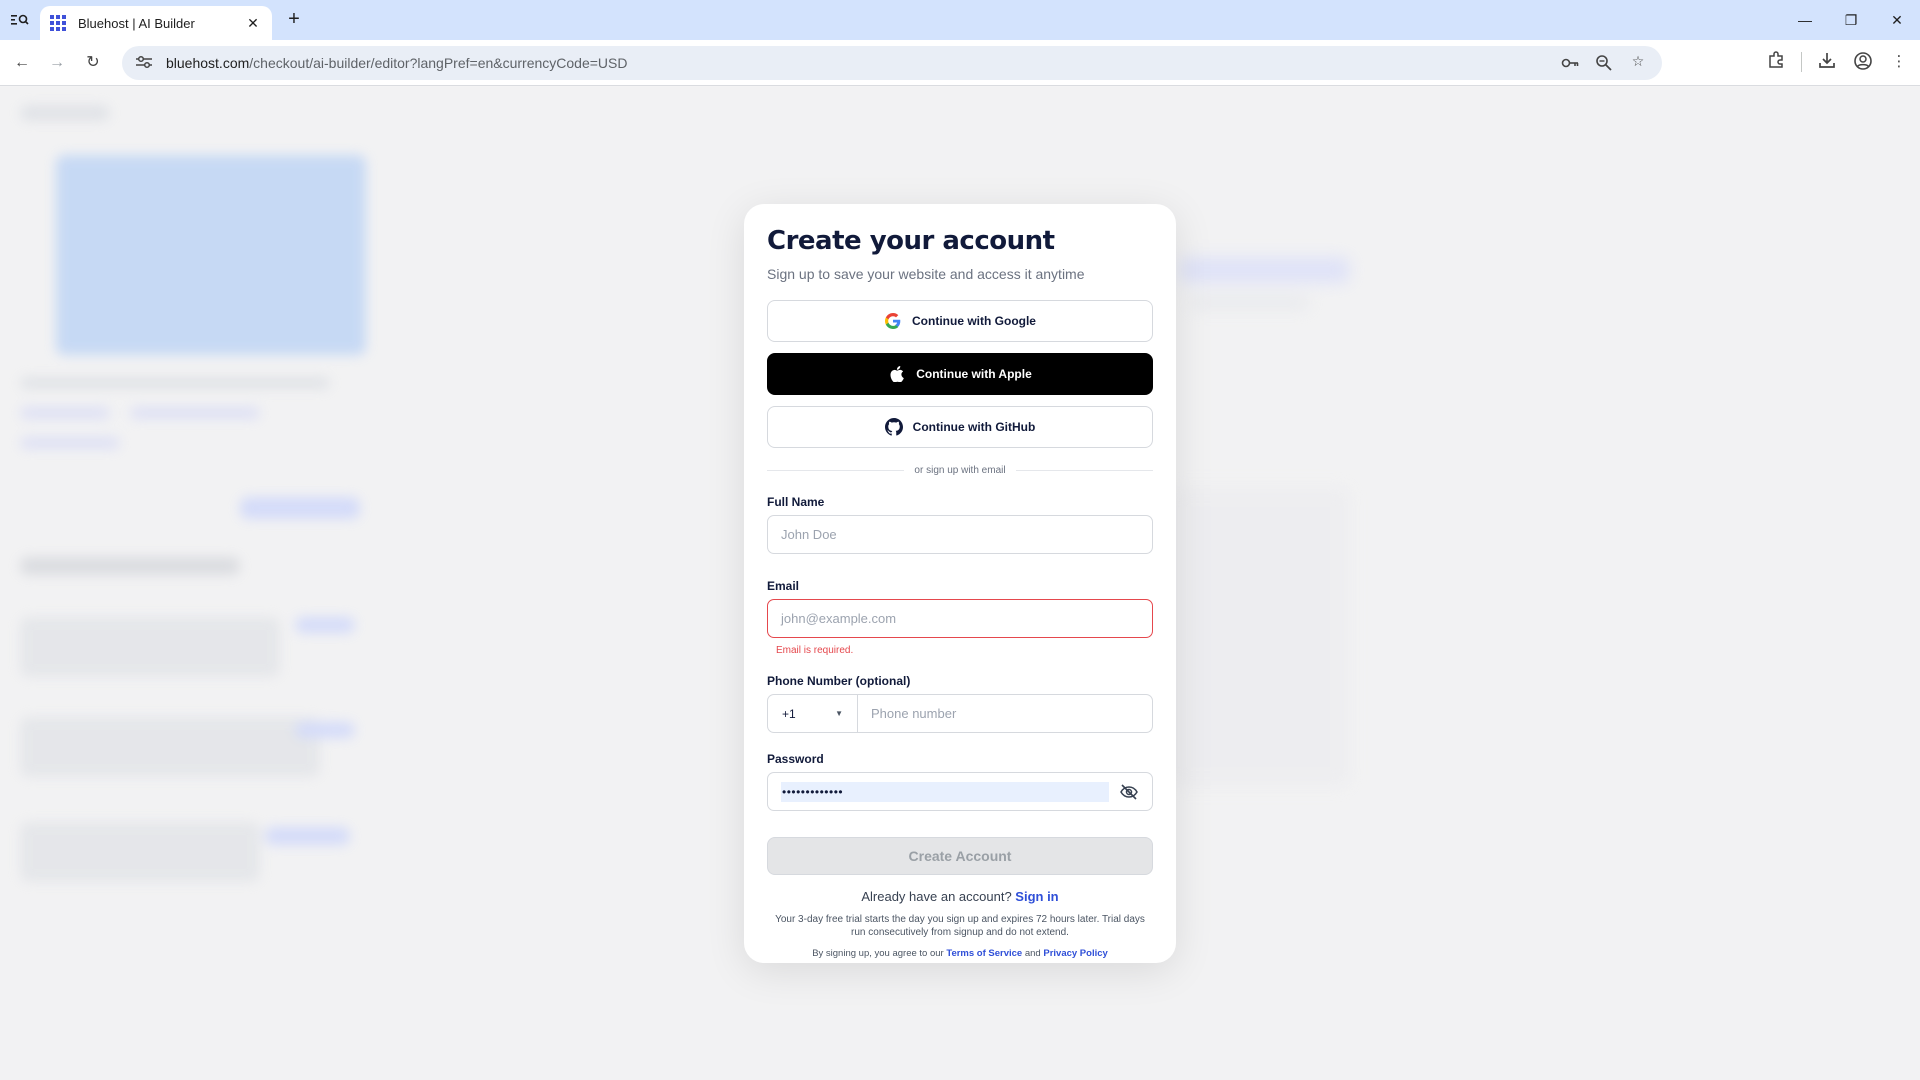 The height and width of the screenshot is (1080, 1920). I want to click on browser-menu-icon: ⋮, so click(1899, 62).